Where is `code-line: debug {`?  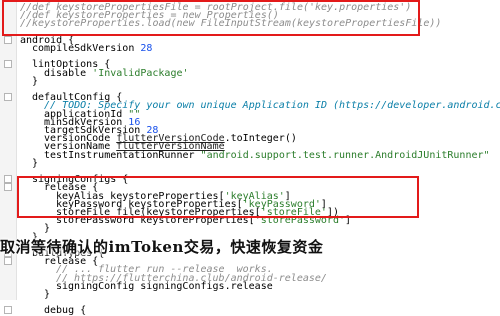 code-line: debug { is located at coordinates (53, 310).